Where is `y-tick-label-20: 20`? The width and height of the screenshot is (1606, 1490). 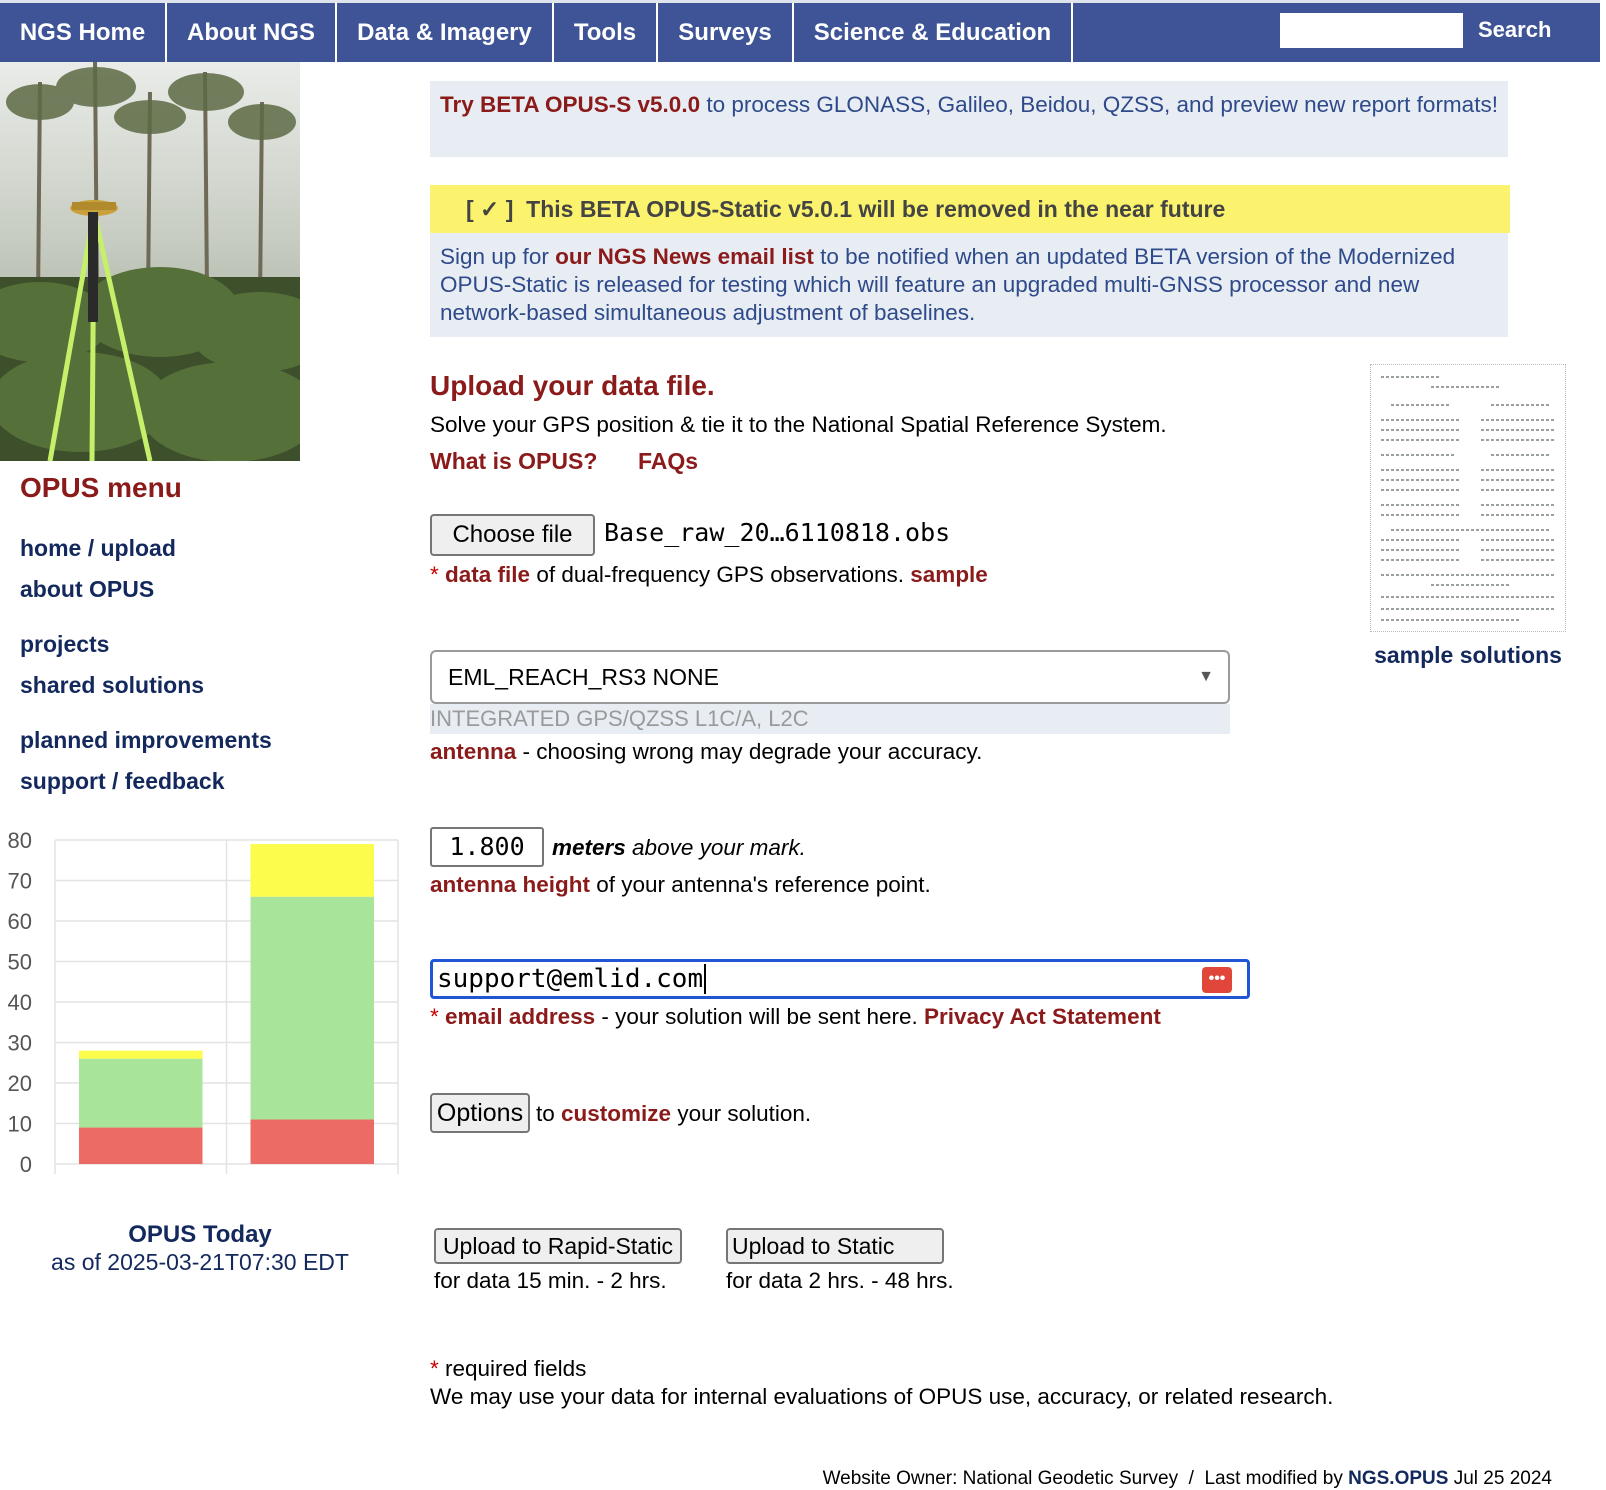
y-tick-label-20: 20 is located at coordinates (20, 1083).